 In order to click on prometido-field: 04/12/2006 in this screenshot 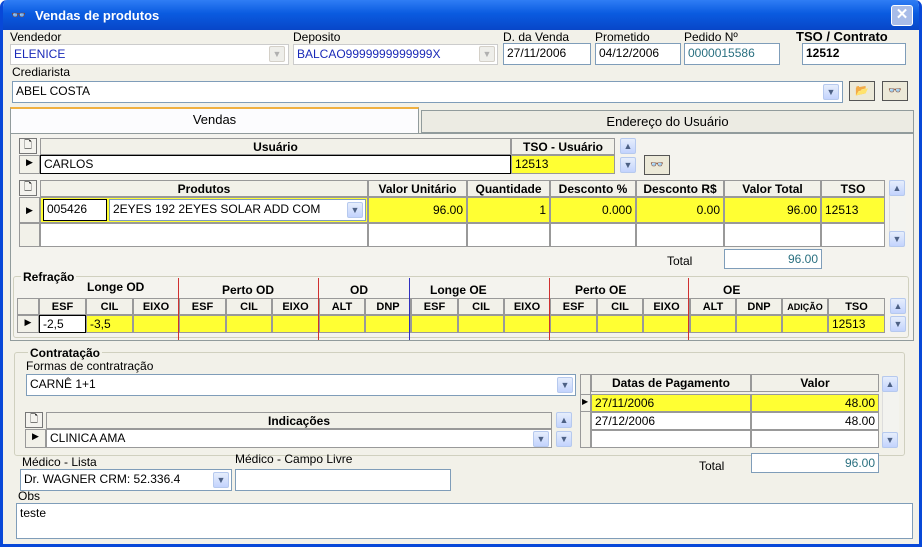, I will do `click(638, 54)`.